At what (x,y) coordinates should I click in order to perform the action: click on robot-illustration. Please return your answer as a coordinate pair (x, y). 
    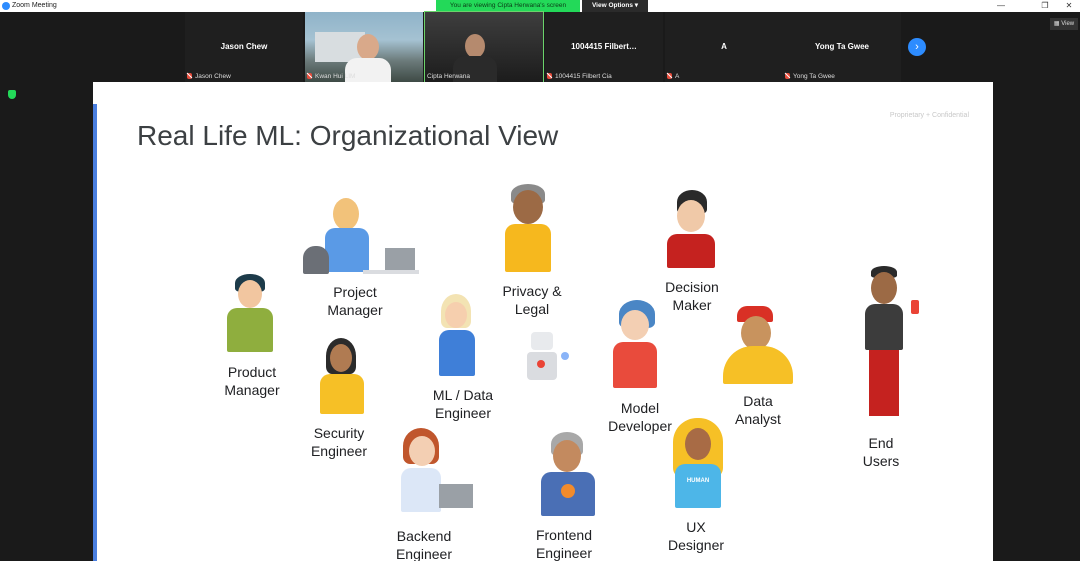
    Looking at the image, I should click on (546, 358).